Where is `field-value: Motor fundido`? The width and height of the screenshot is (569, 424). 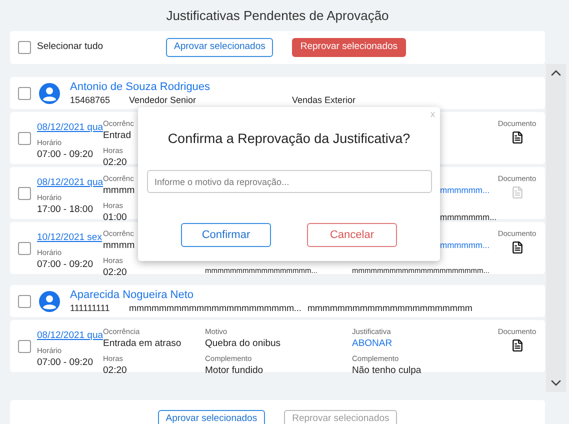
field-value: Motor fundido is located at coordinates (234, 370).